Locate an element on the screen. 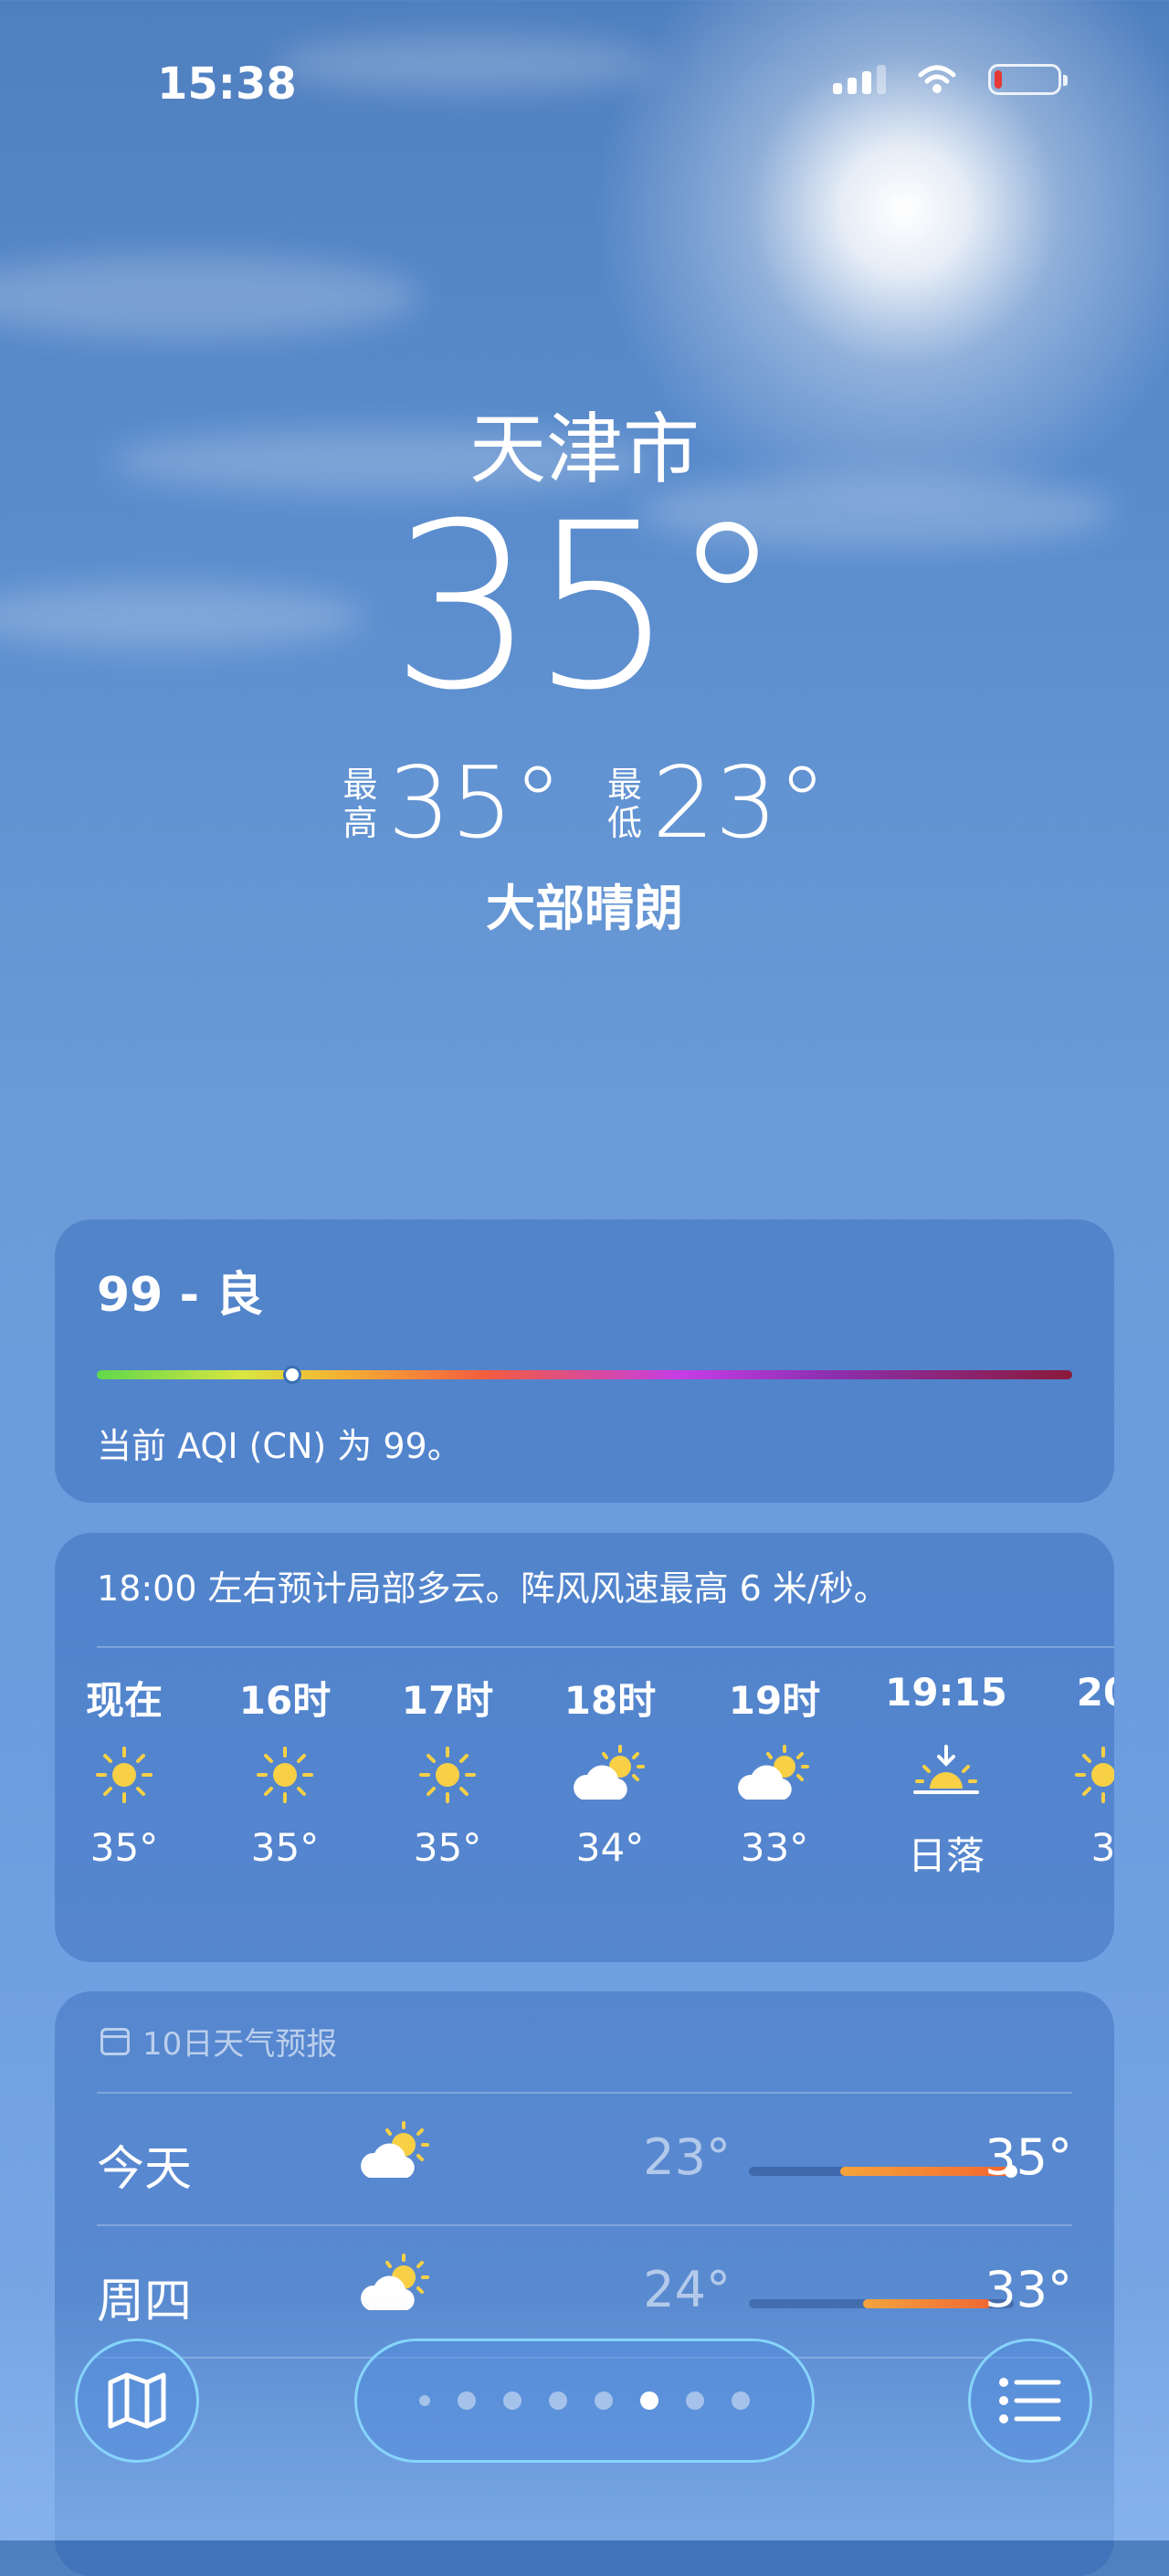 The height and width of the screenshot is (2576, 1169). cloud-wisp is located at coordinates (466, 64).